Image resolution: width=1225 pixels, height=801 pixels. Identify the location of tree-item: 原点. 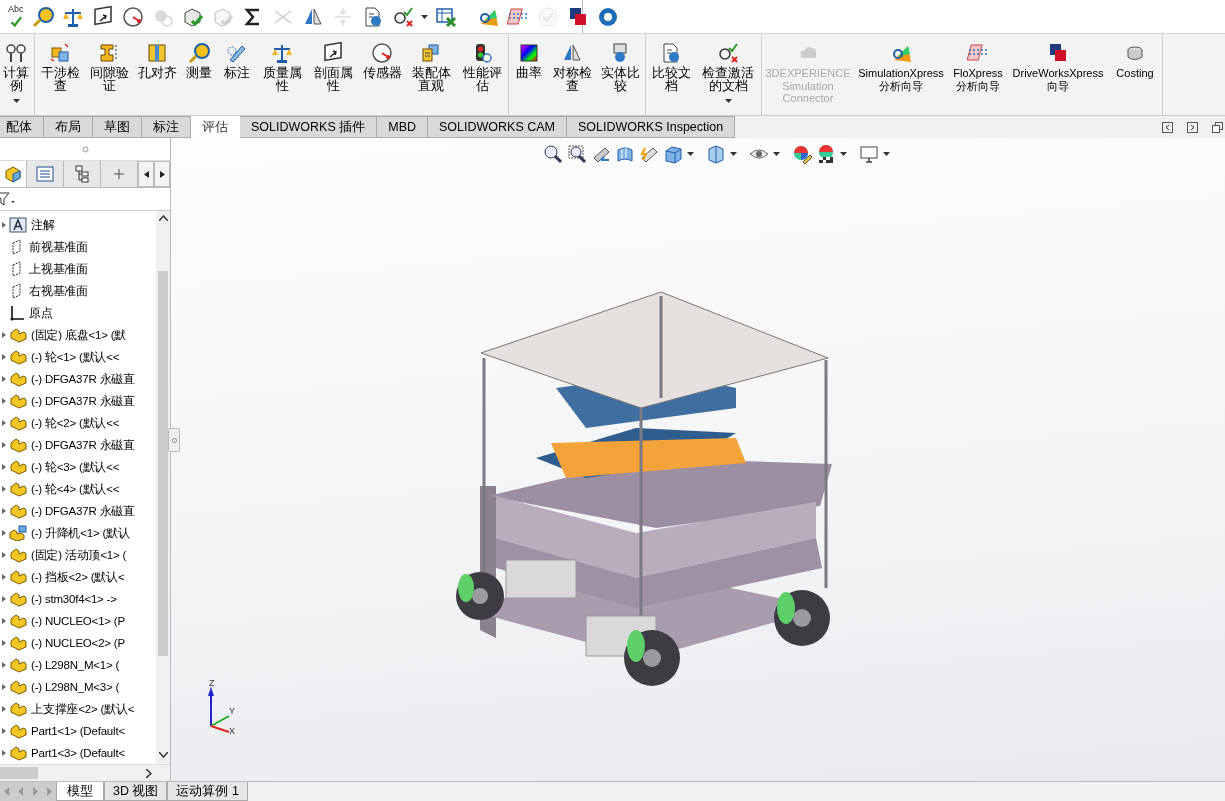
(41, 313).